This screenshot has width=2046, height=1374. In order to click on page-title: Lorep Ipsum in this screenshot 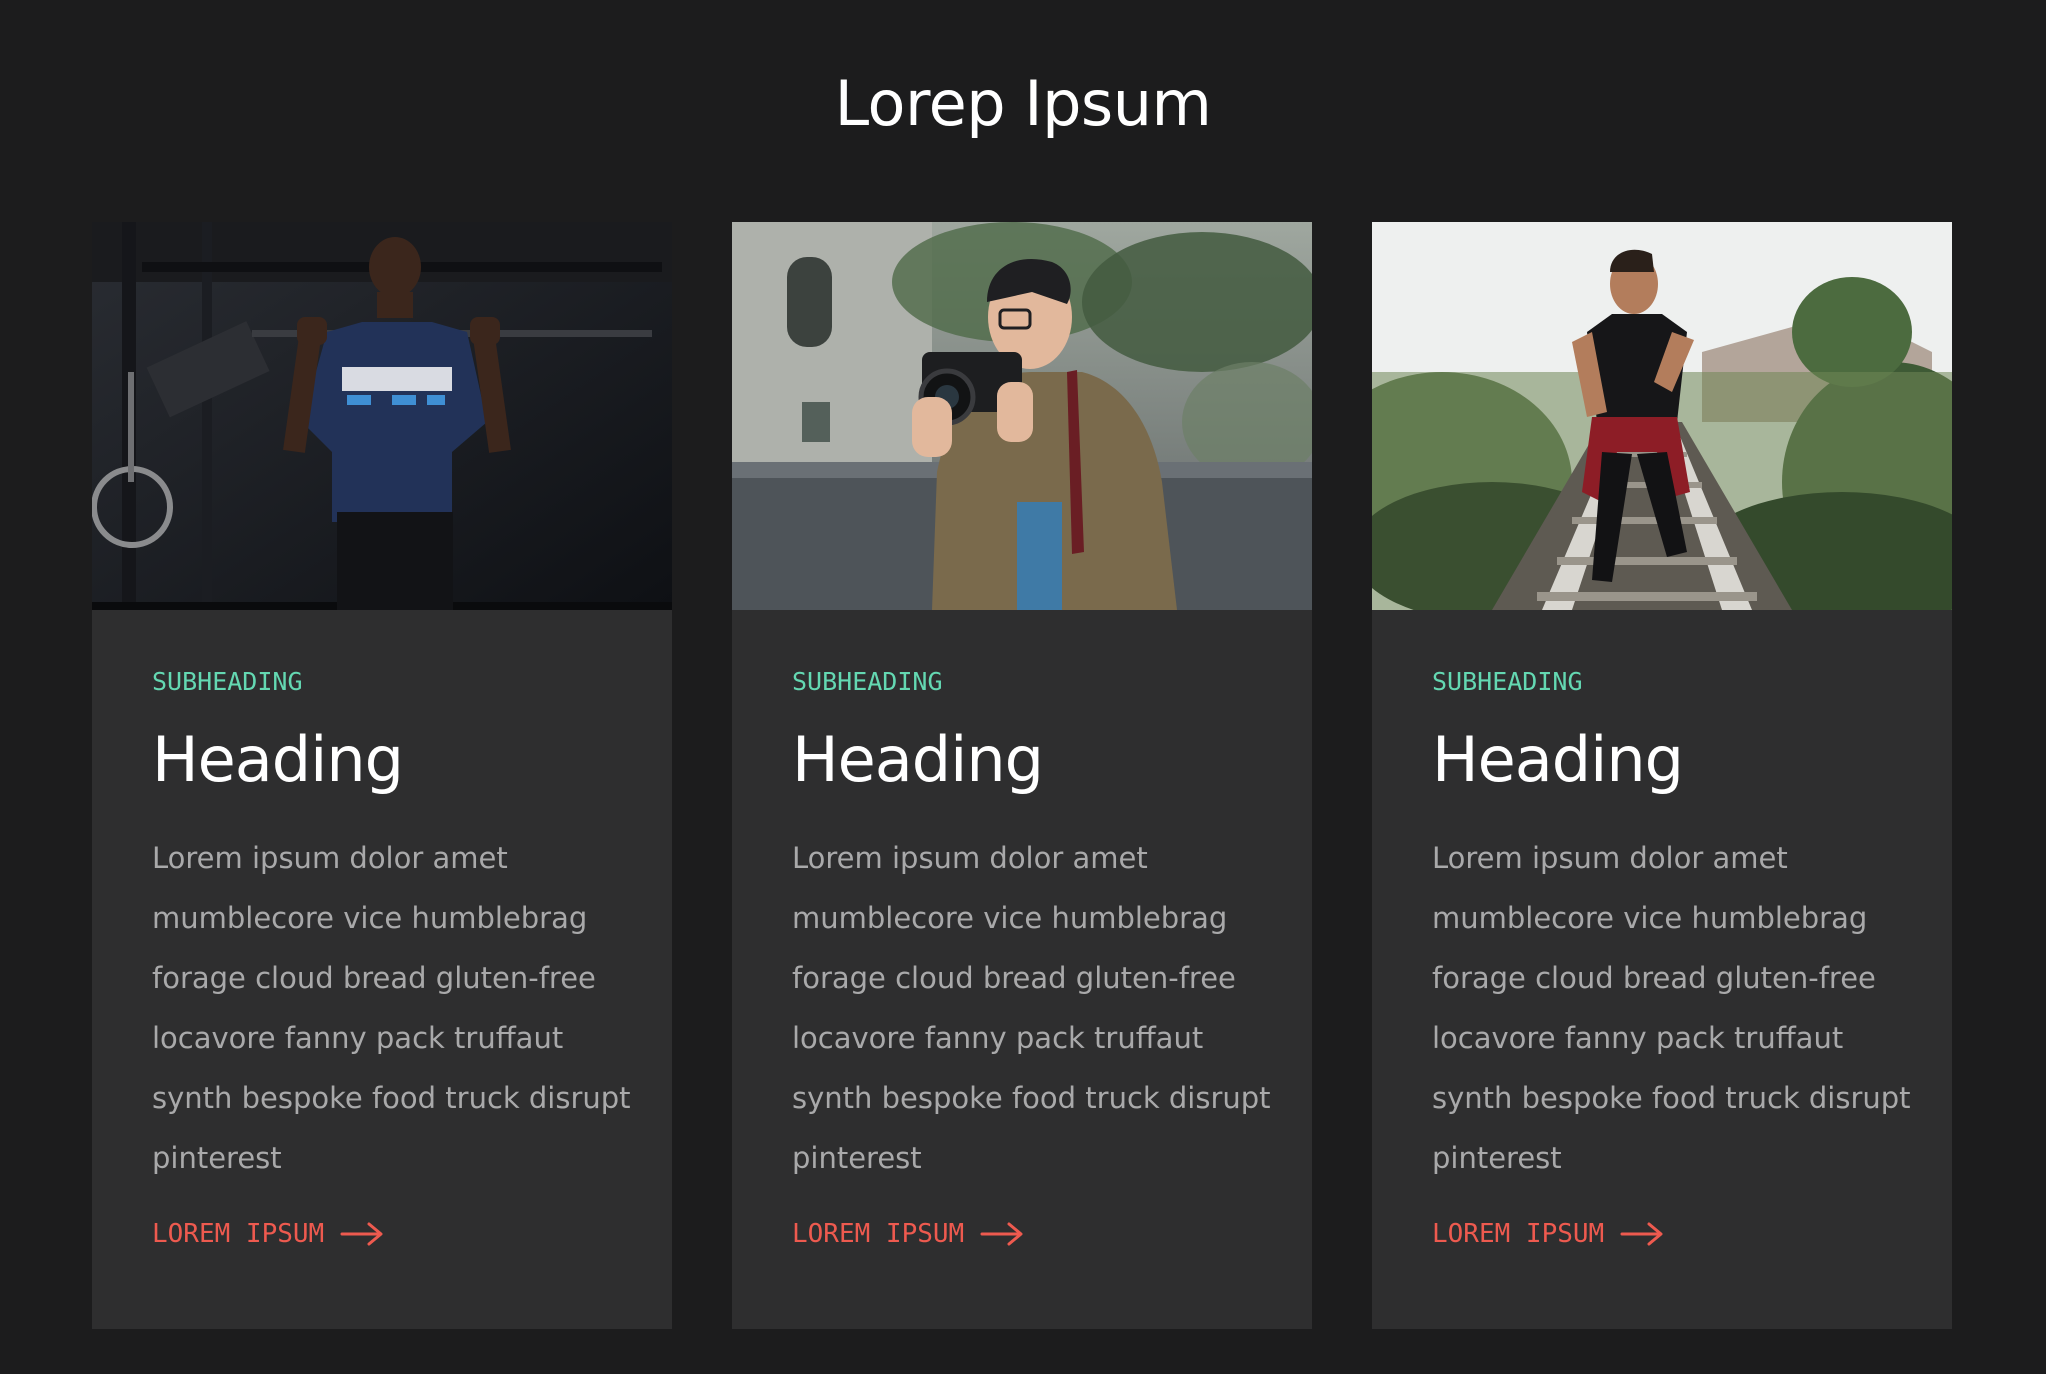, I will do `click(1023, 103)`.